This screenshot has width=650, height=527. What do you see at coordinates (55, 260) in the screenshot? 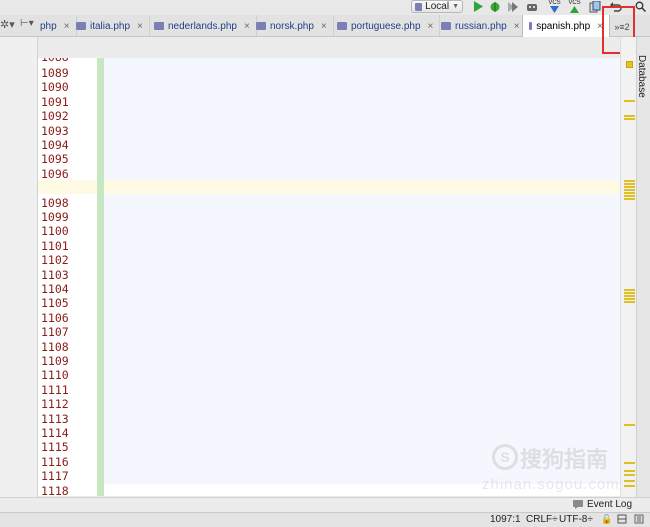
I see `line-number: 1102` at bounding box center [55, 260].